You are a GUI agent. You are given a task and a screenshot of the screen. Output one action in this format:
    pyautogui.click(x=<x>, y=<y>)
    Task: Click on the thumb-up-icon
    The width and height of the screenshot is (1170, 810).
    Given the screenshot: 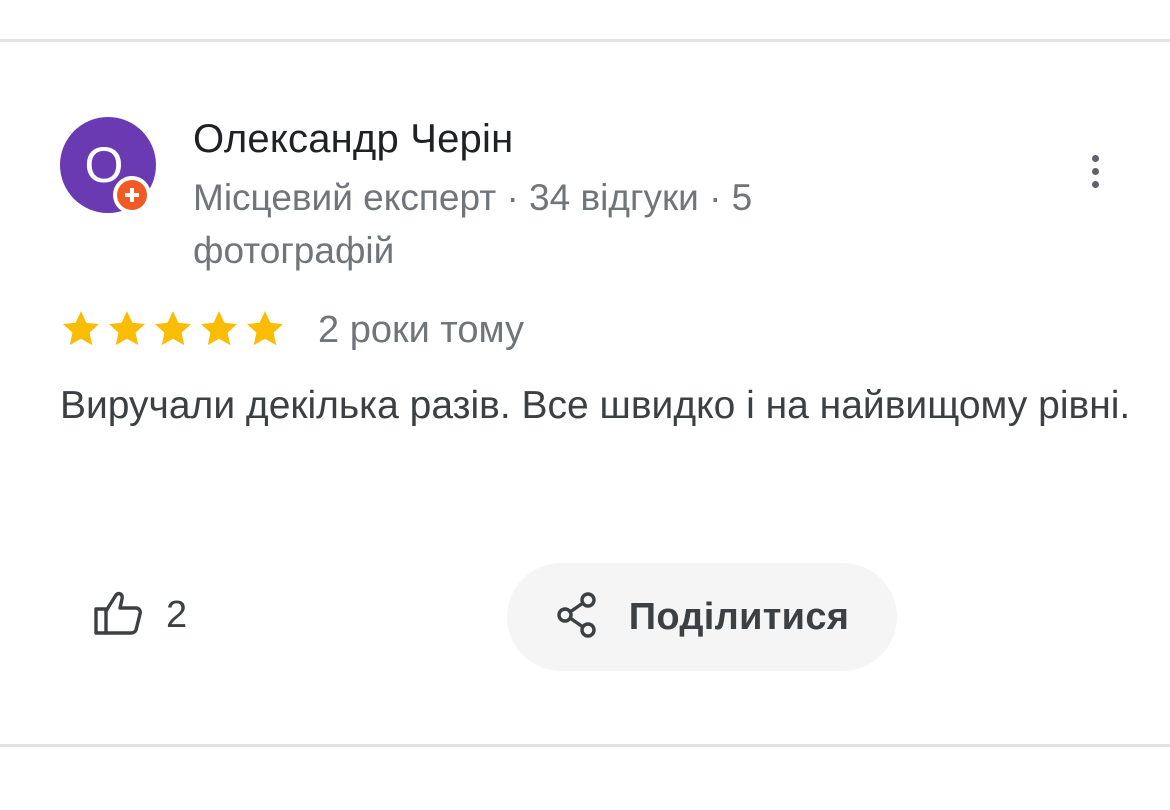 What is the action you would take?
    pyautogui.click(x=118, y=615)
    